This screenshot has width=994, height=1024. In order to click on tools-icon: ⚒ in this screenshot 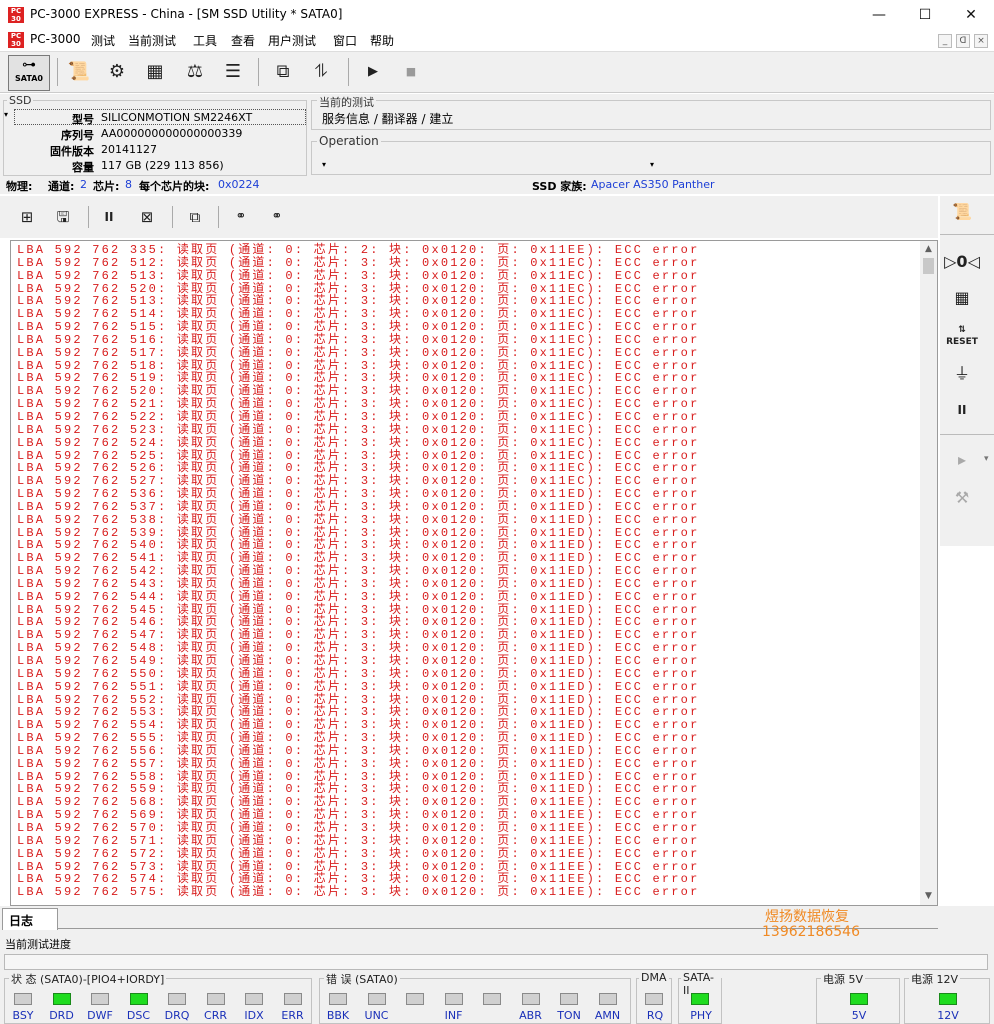, I will do `click(962, 498)`.